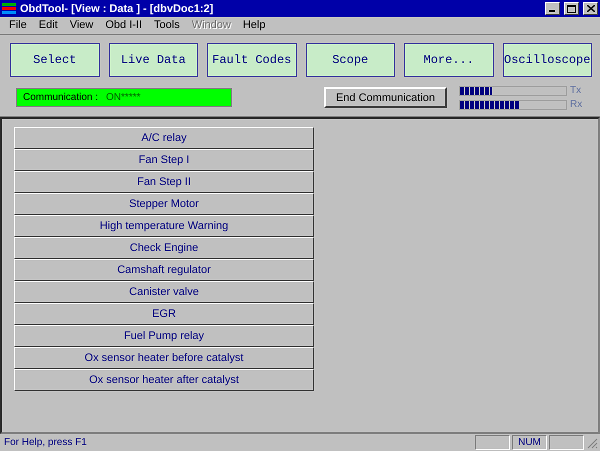 The width and height of the screenshot is (600, 451). What do you see at coordinates (82, 25) in the screenshot?
I see `menu-item: View` at bounding box center [82, 25].